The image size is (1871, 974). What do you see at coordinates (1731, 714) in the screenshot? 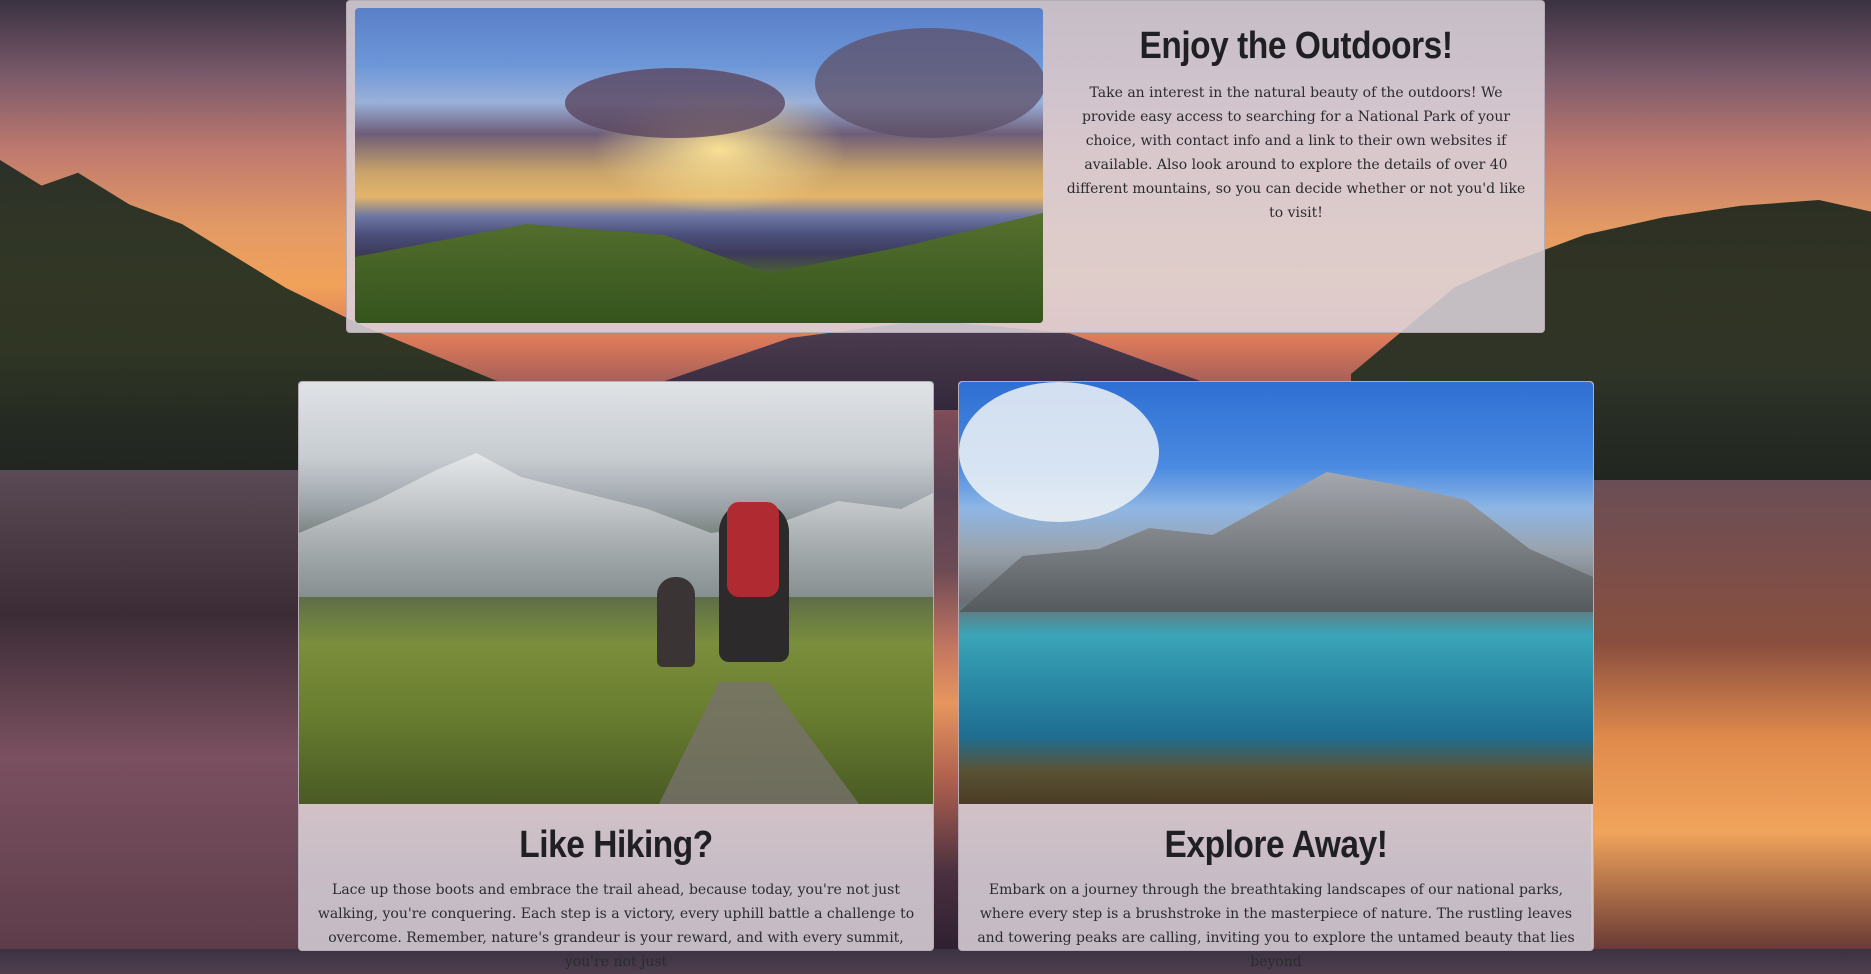
I see `lake-reflection-right` at bounding box center [1731, 714].